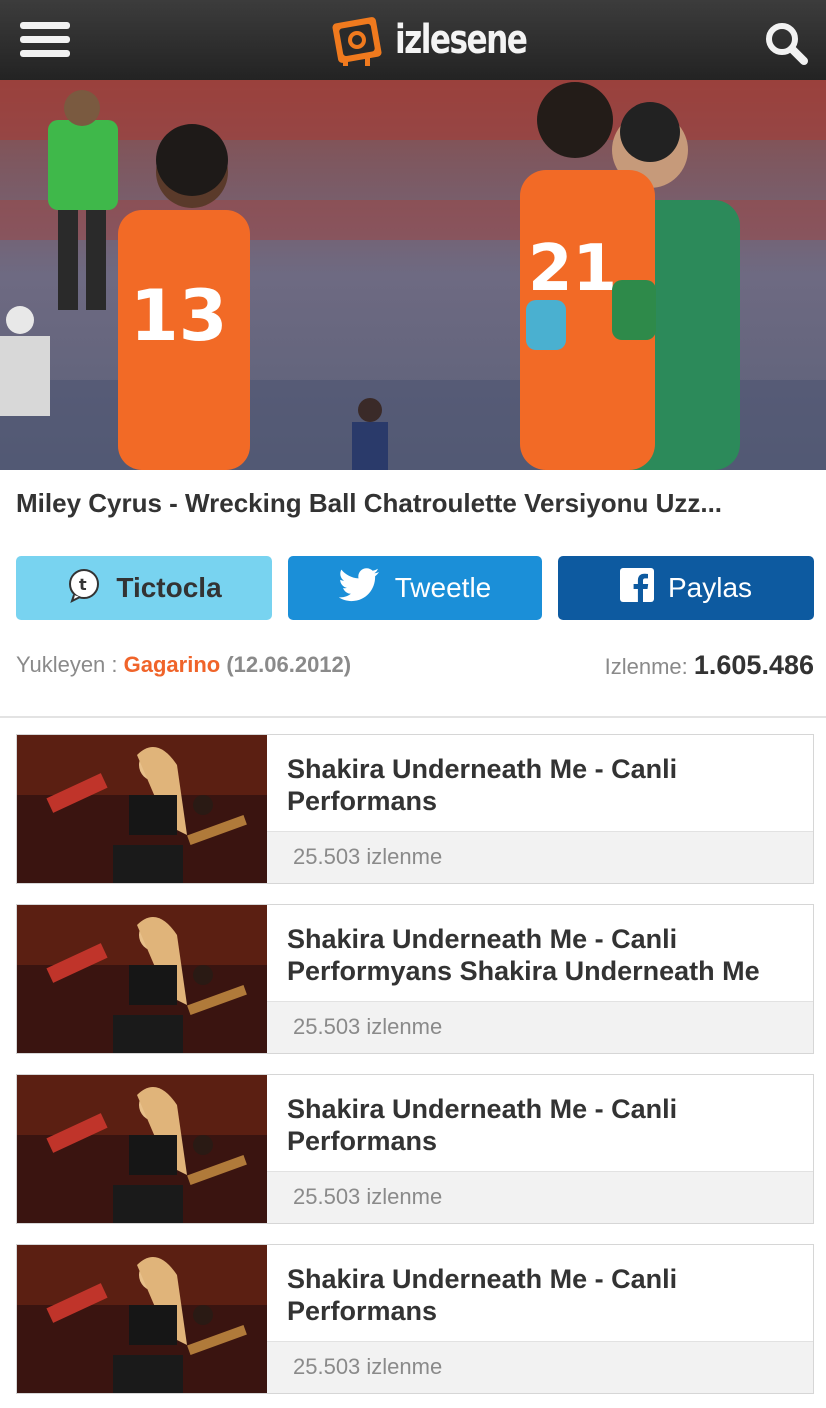  What do you see at coordinates (169, 587) in the screenshot?
I see `tictocla-label: Tictocla` at bounding box center [169, 587].